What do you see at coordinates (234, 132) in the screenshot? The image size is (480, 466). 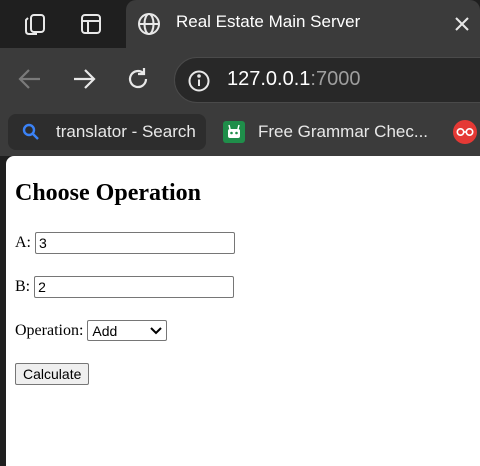 I see `grammar-checker-icon` at bounding box center [234, 132].